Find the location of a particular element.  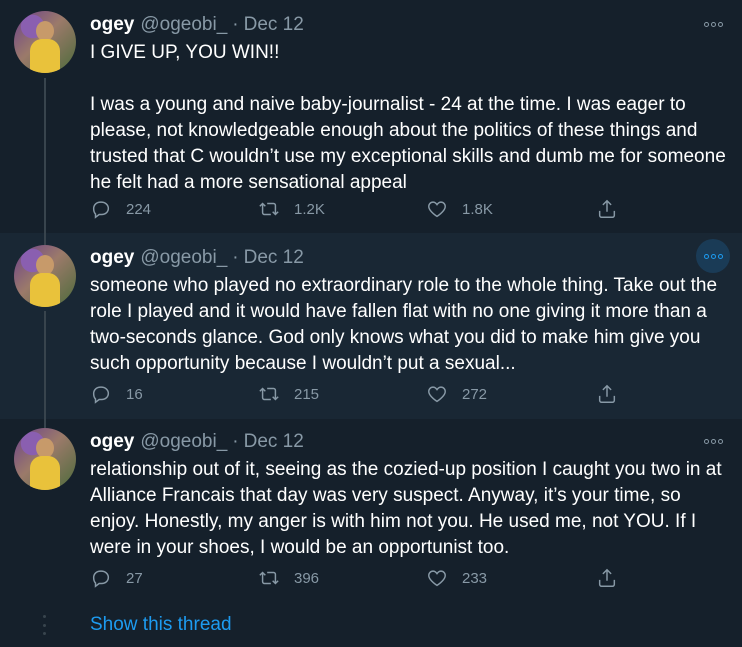

show-thread-link: Show this thread is located at coordinates (161, 625).